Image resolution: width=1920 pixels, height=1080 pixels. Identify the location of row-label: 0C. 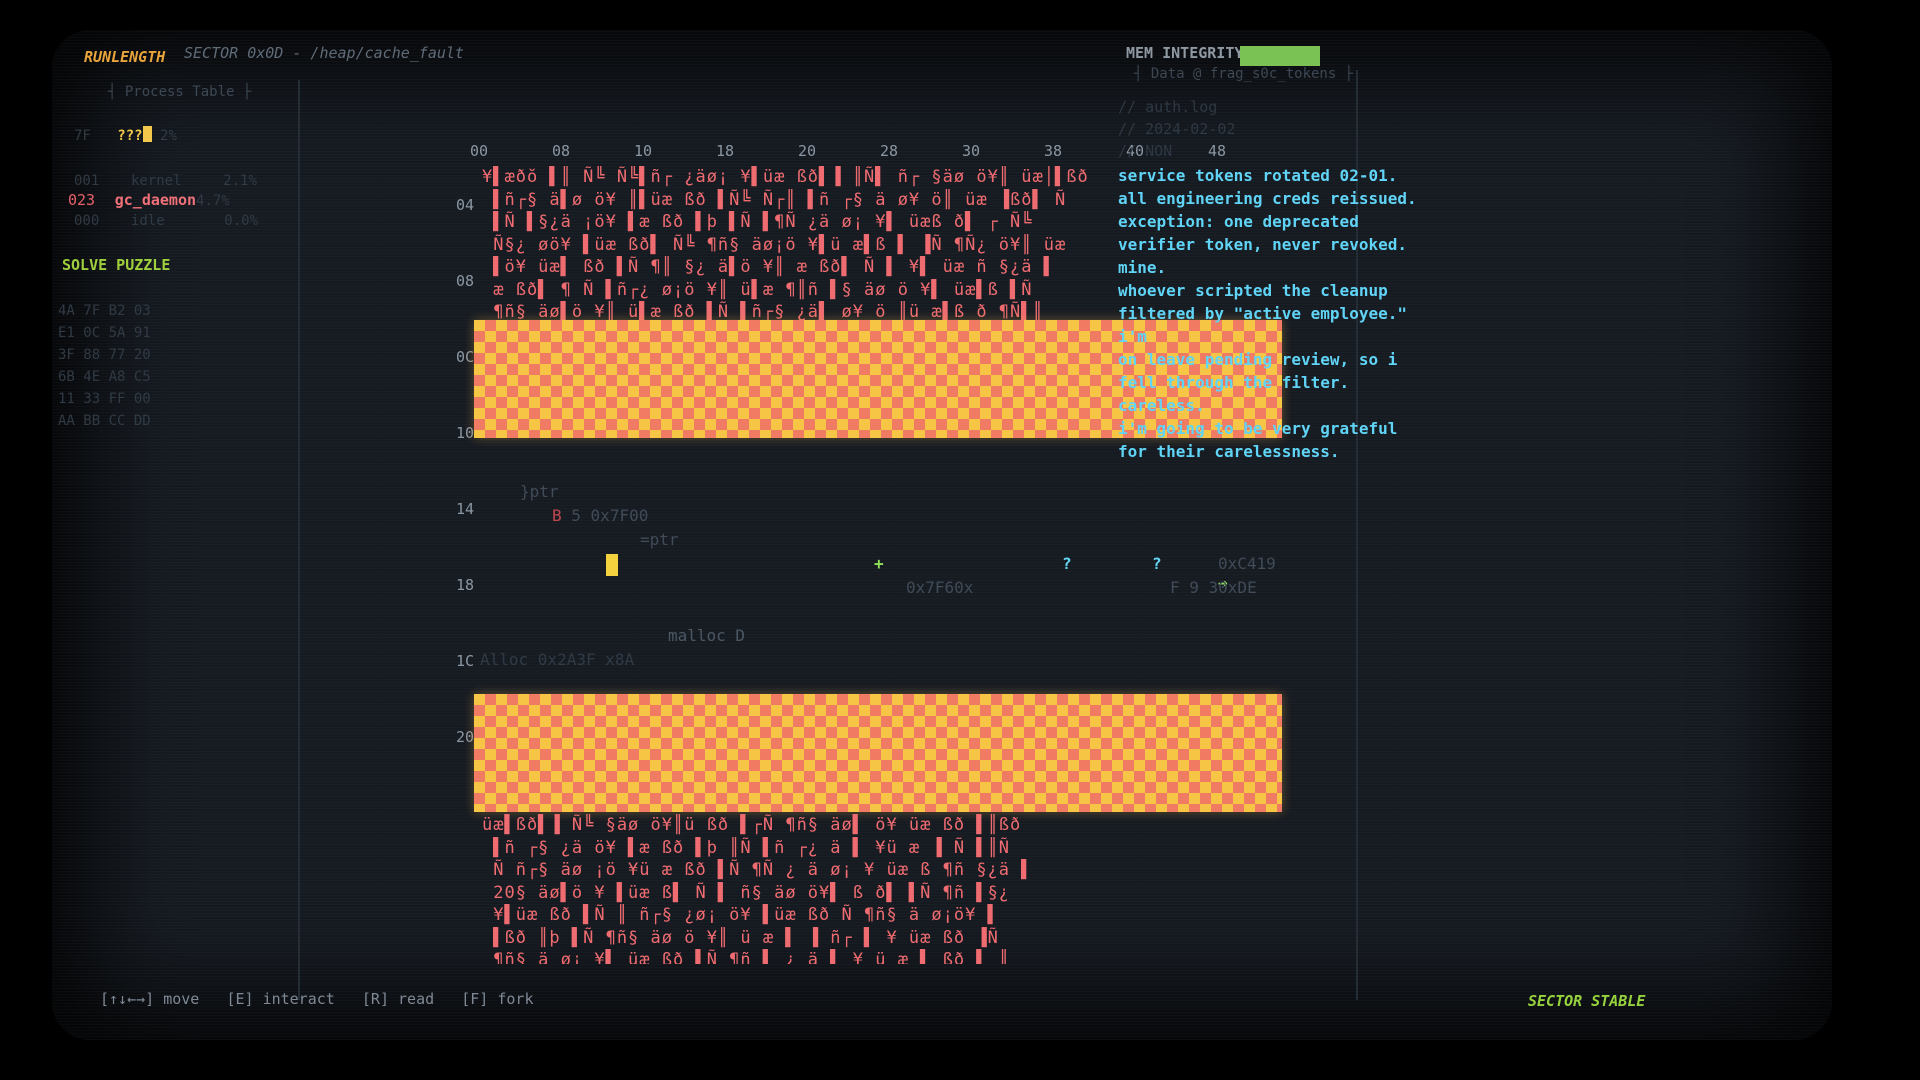
(465, 357).